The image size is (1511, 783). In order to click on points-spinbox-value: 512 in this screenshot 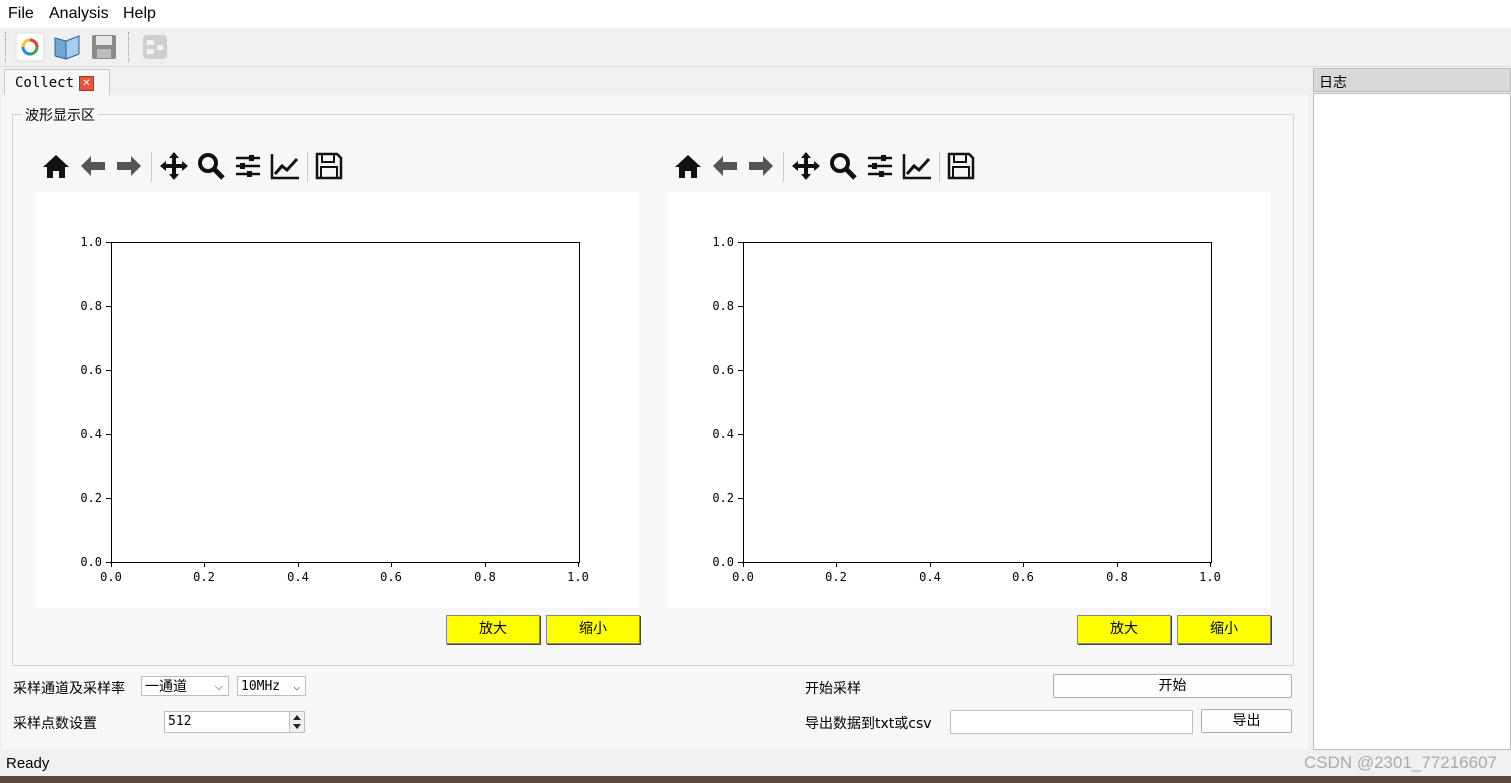, I will do `click(180, 721)`.